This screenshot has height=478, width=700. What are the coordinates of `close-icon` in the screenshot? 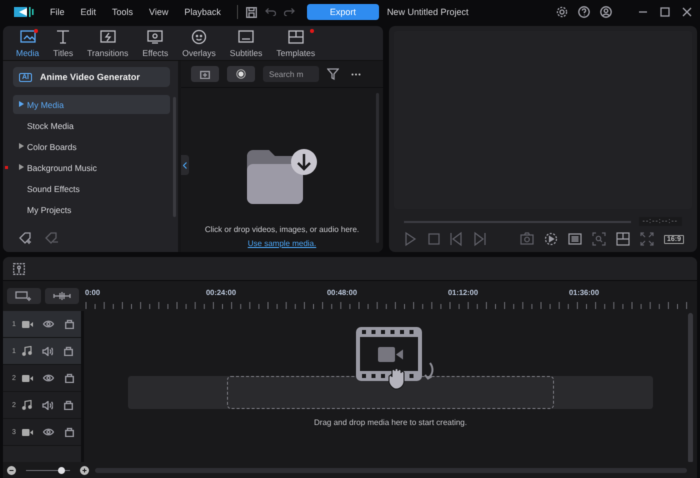 It's located at (687, 12).